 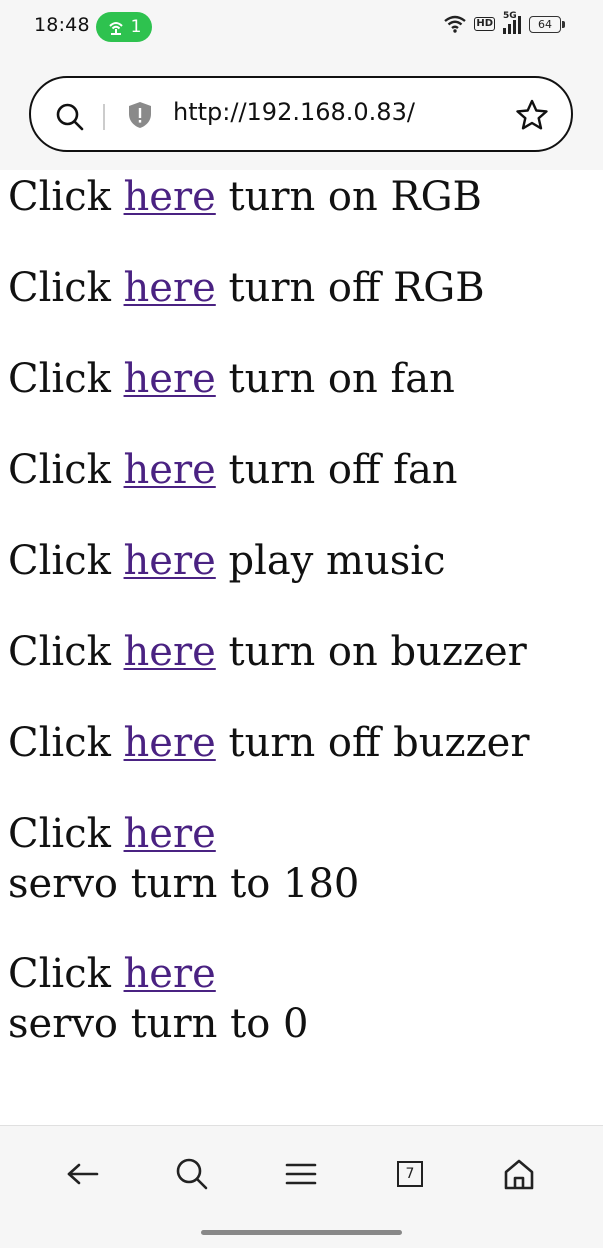 What do you see at coordinates (170, 470) in the screenshot?
I see `link-fan-off: here` at bounding box center [170, 470].